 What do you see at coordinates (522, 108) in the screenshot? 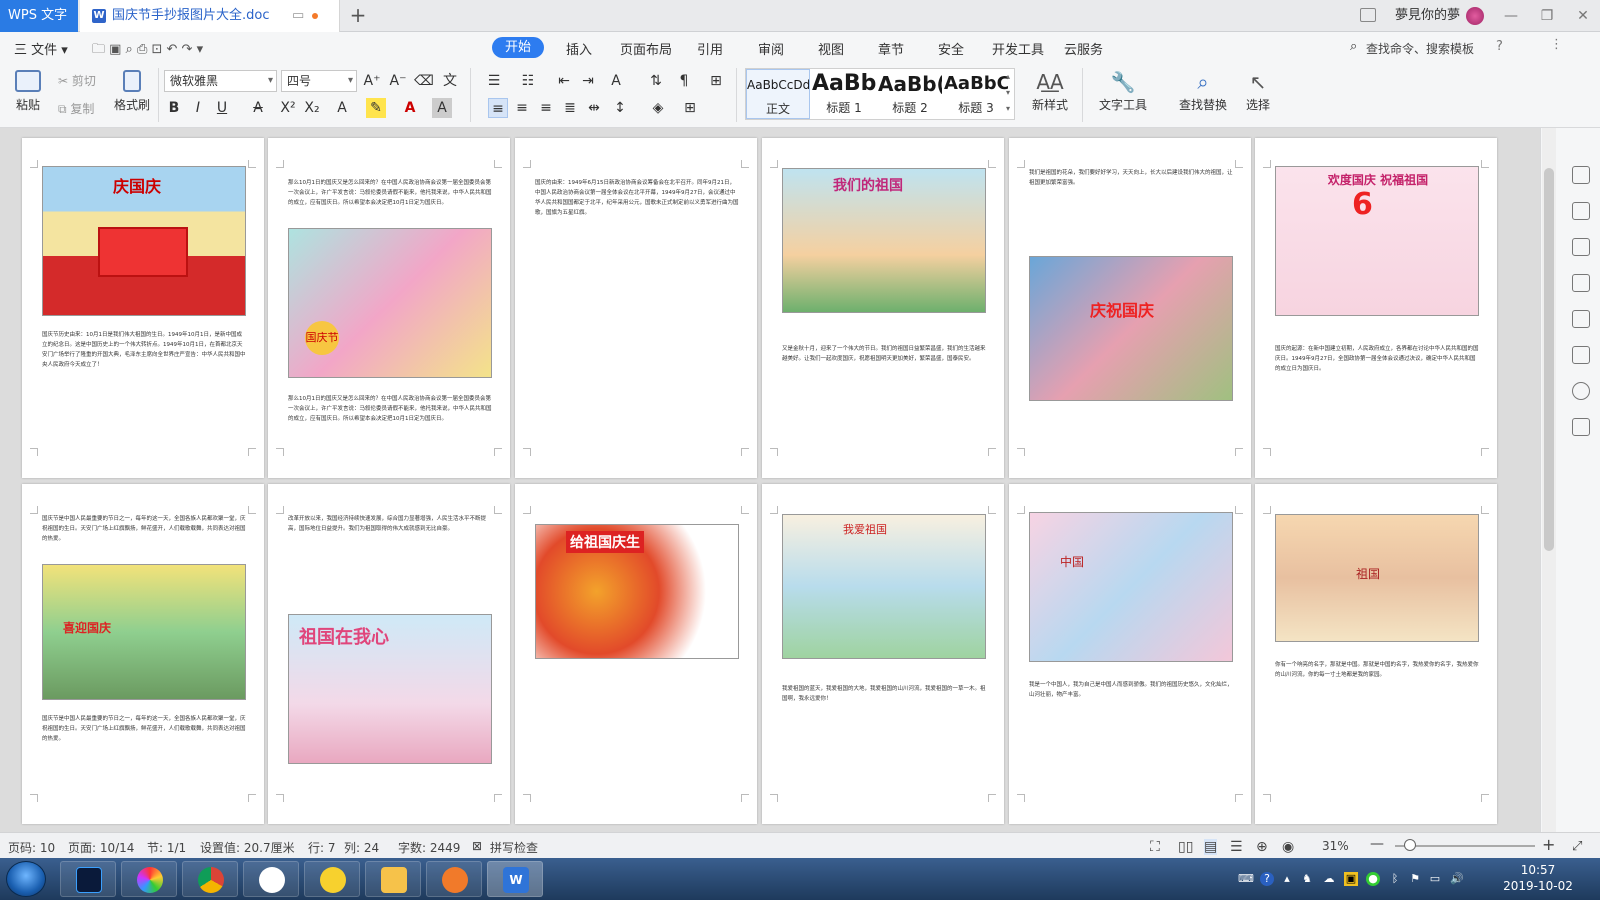
I see `align-center-icon: ≡` at bounding box center [522, 108].